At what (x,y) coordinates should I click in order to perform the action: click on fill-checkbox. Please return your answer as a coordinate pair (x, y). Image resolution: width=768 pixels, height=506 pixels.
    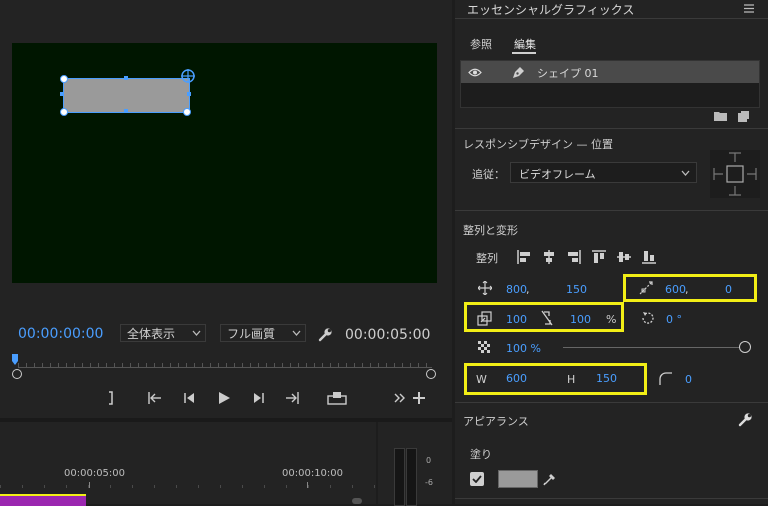
    Looking at the image, I should click on (477, 479).